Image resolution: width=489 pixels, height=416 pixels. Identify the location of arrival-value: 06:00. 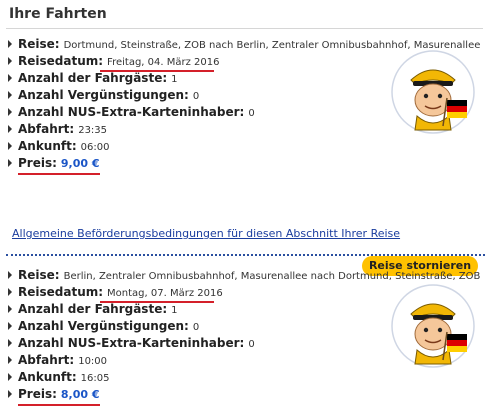
(95, 147).